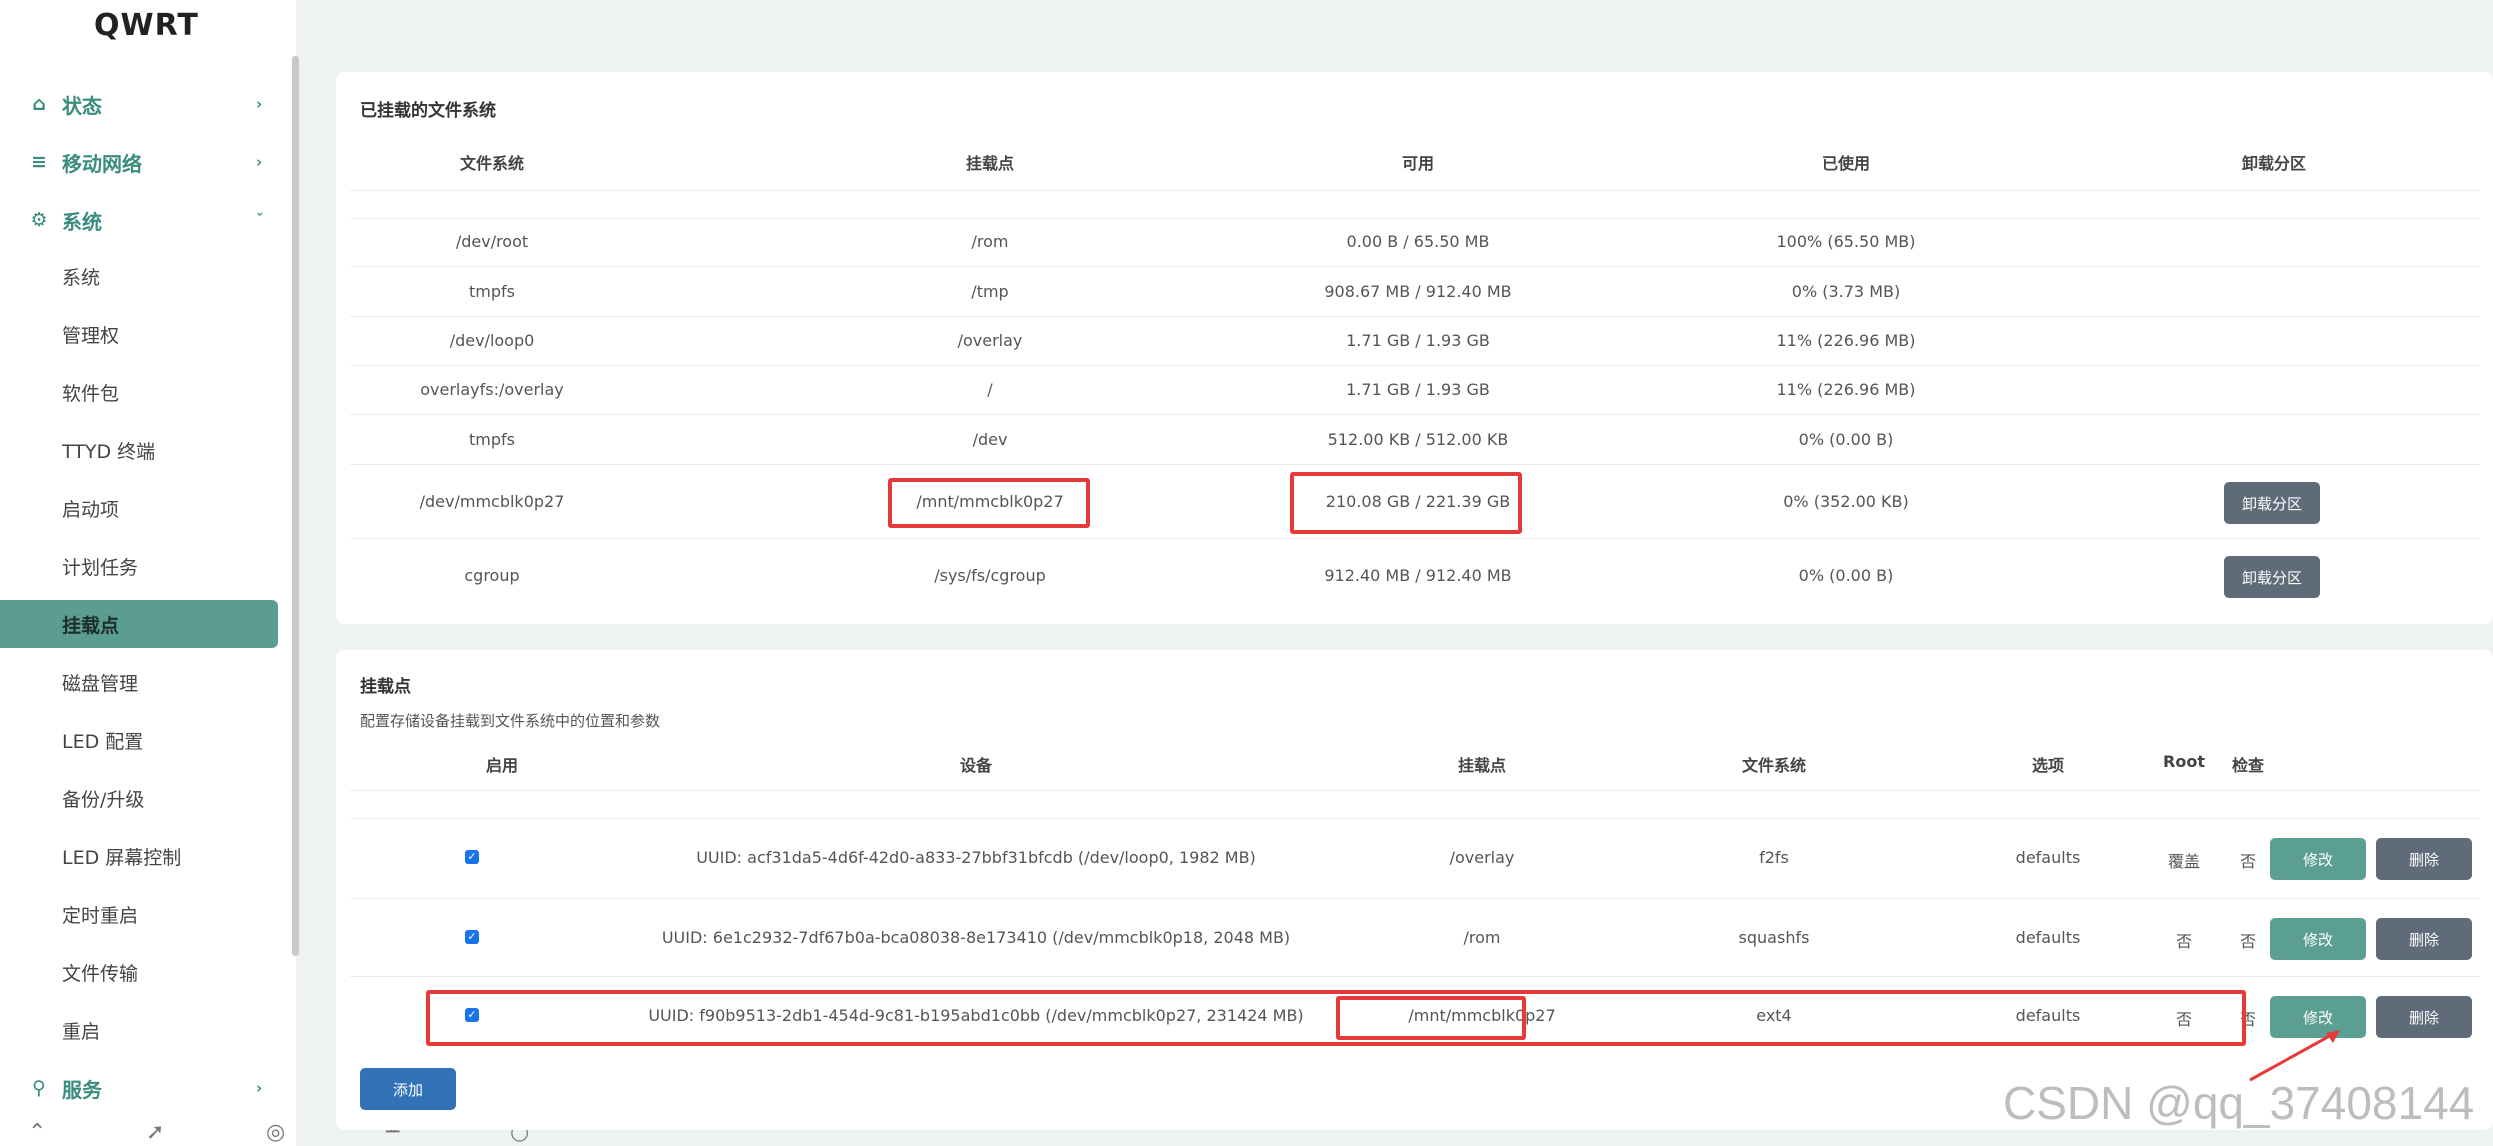 This screenshot has width=2493, height=1146. I want to click on table-cell: /, so click(990, 389).